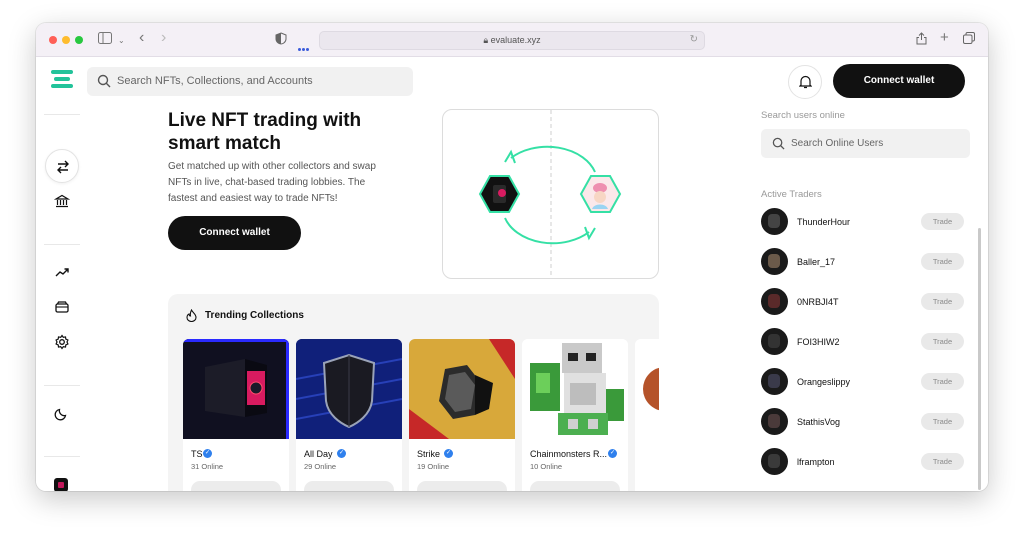  Describe the element at coordinates (234, 233) in the screenshot. I see `hero-connect-wallet-button: Connect wallet` at that location.